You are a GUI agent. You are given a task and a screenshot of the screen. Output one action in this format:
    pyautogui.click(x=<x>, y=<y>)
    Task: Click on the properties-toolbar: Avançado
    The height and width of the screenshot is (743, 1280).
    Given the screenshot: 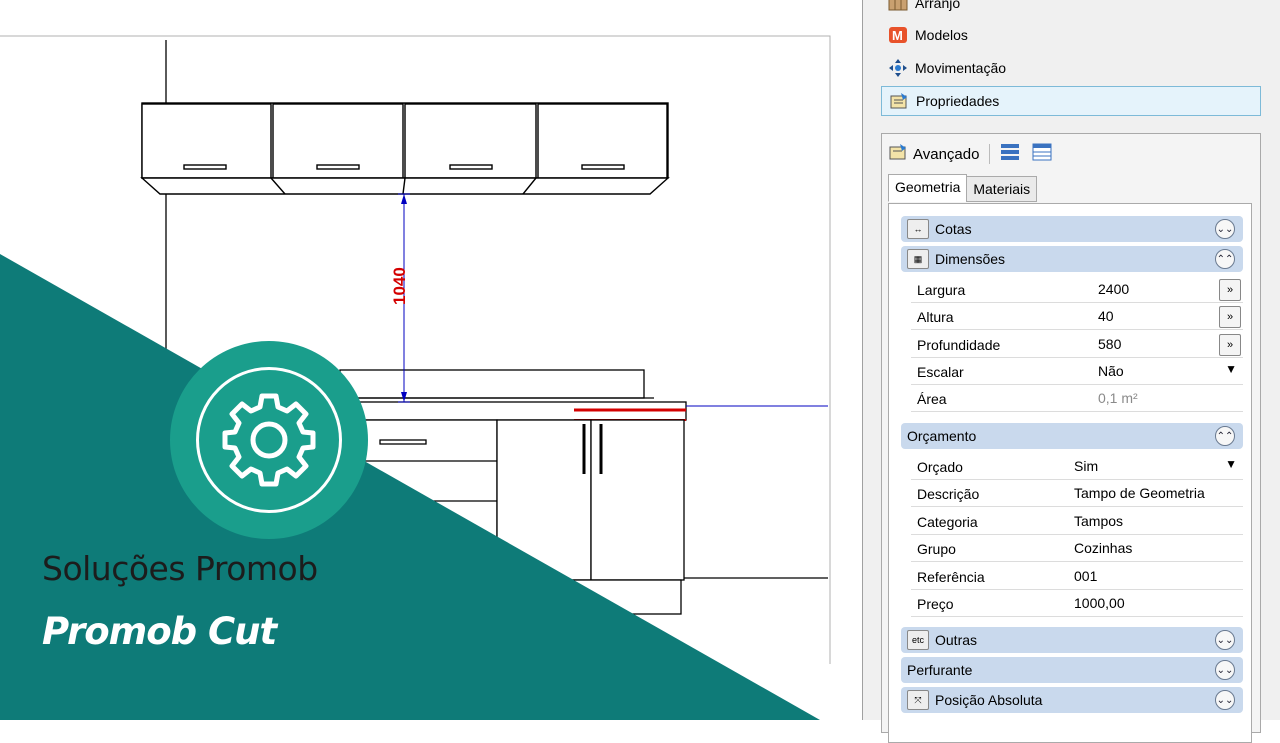 What is the action you would take?
    pyautogui.click(x=970, y=154)
    